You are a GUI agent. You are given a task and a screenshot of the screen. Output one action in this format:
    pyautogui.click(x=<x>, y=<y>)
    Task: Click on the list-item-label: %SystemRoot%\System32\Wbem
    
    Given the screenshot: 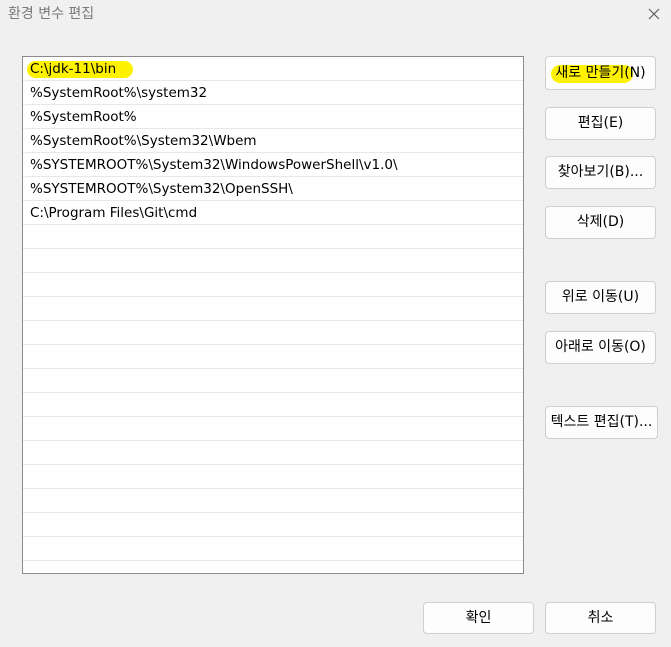 What is the action you would take?
    pyautogui.click(x=143, y=141)
    